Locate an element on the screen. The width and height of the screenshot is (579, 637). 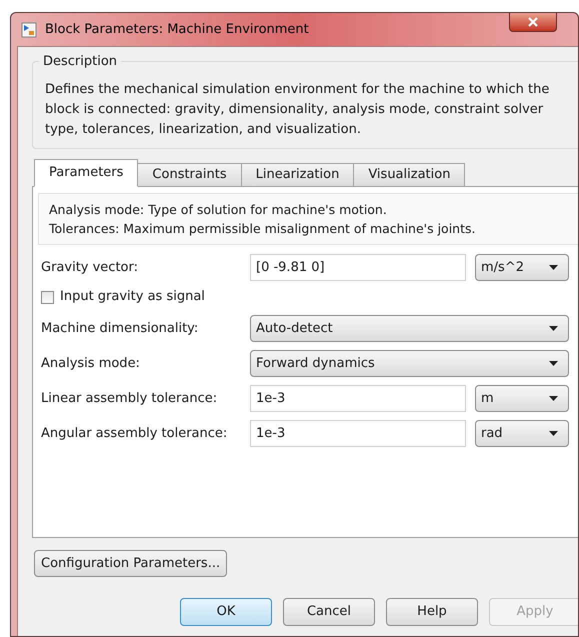
checkbox-label: Input gravity as signal is located at coordinates (132, 297).